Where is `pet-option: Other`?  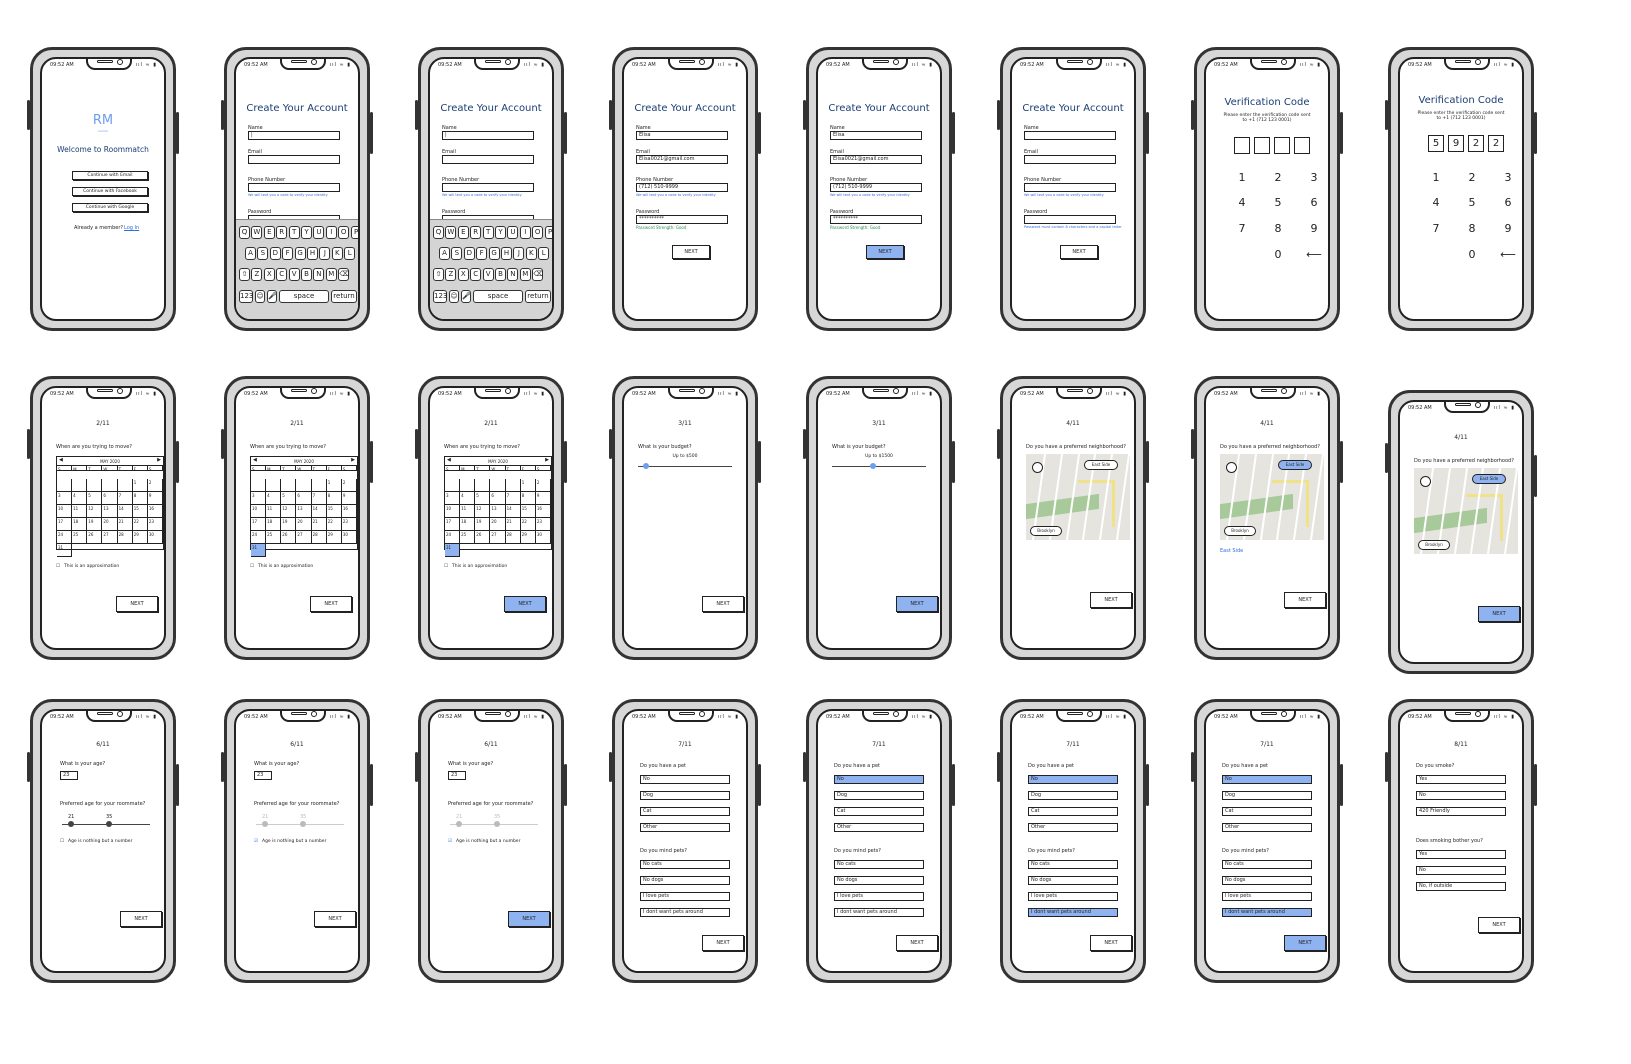
pet-option: Other is located at coordinates (879, 827).